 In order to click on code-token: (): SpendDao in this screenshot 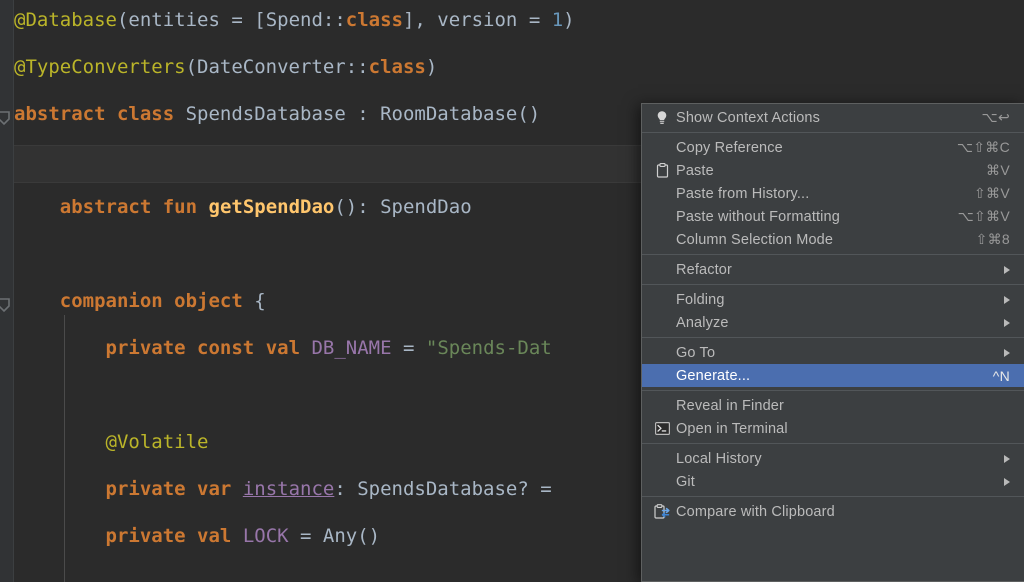, I will do `click(403, 207)`.